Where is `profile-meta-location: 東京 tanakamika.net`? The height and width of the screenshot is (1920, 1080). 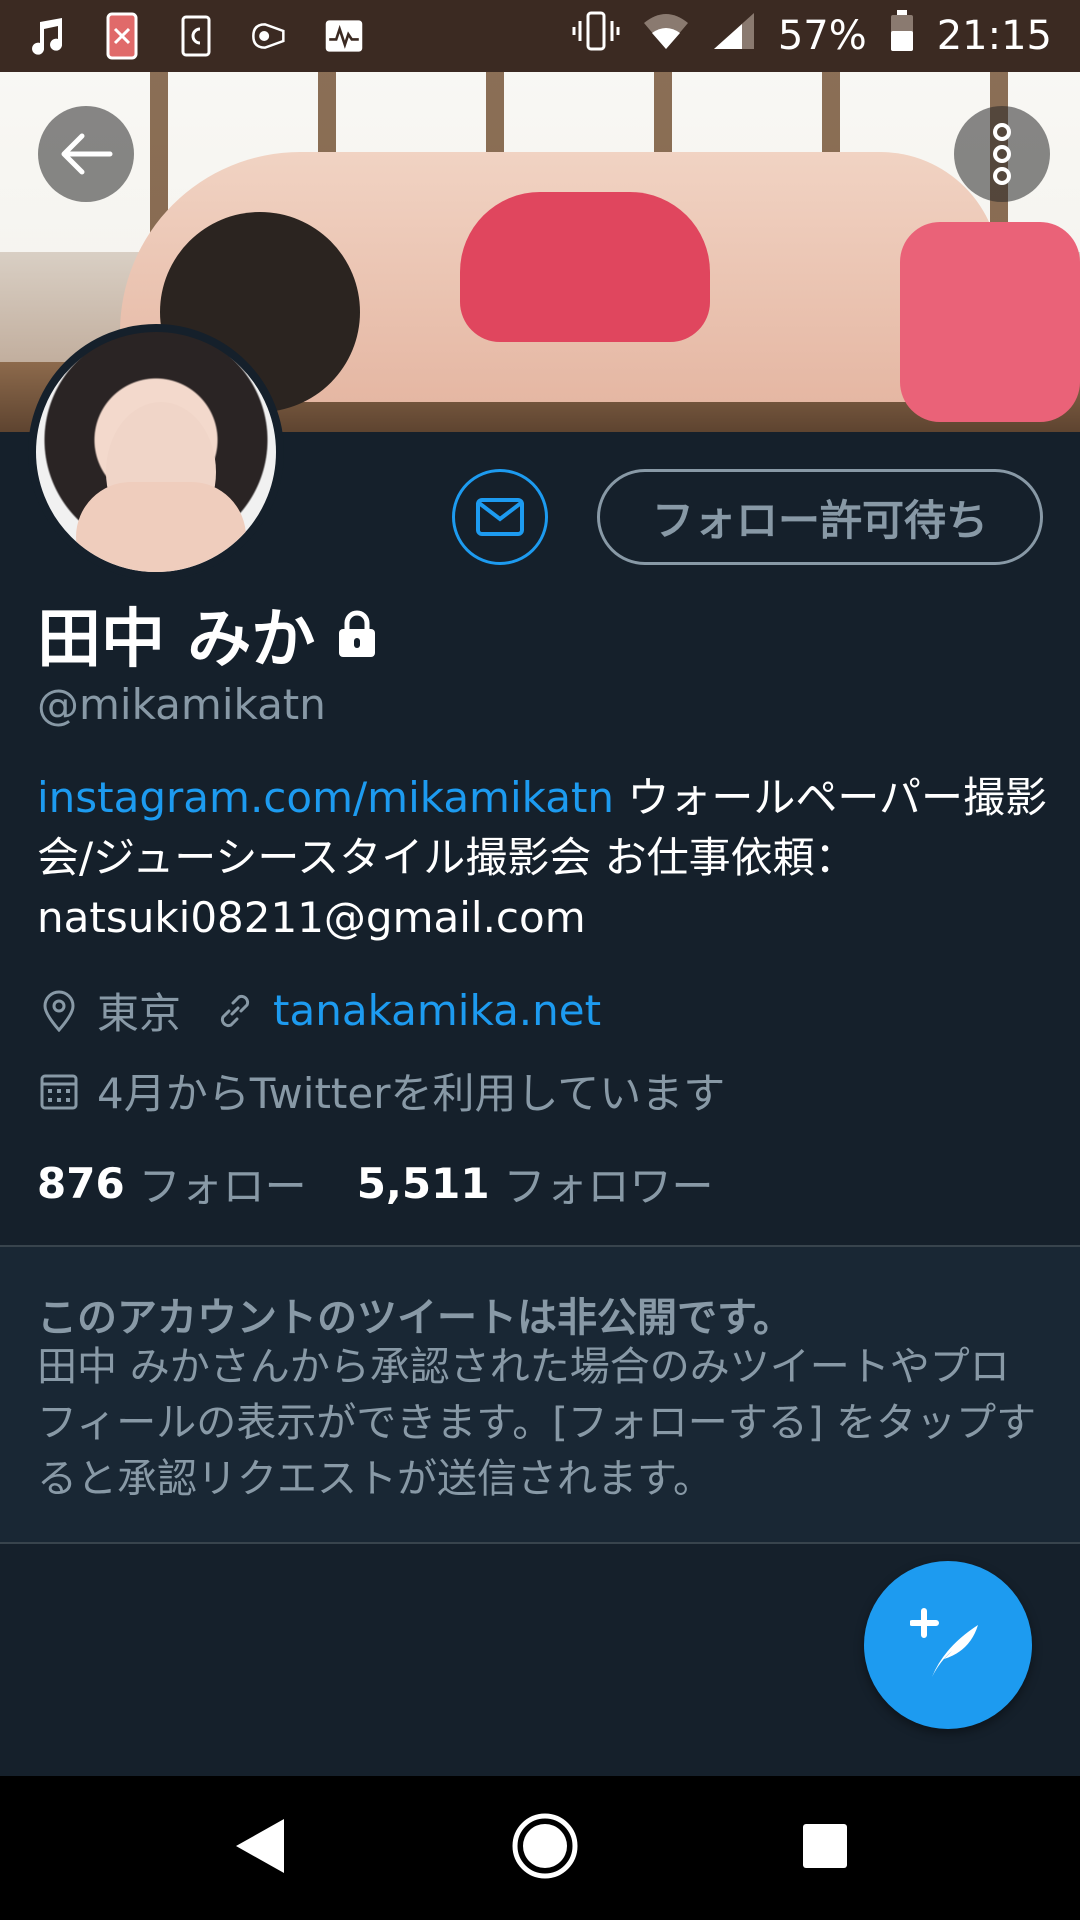 profile-meta-location: 東京 tanakamika.net is located at coordinates (319, 1010).